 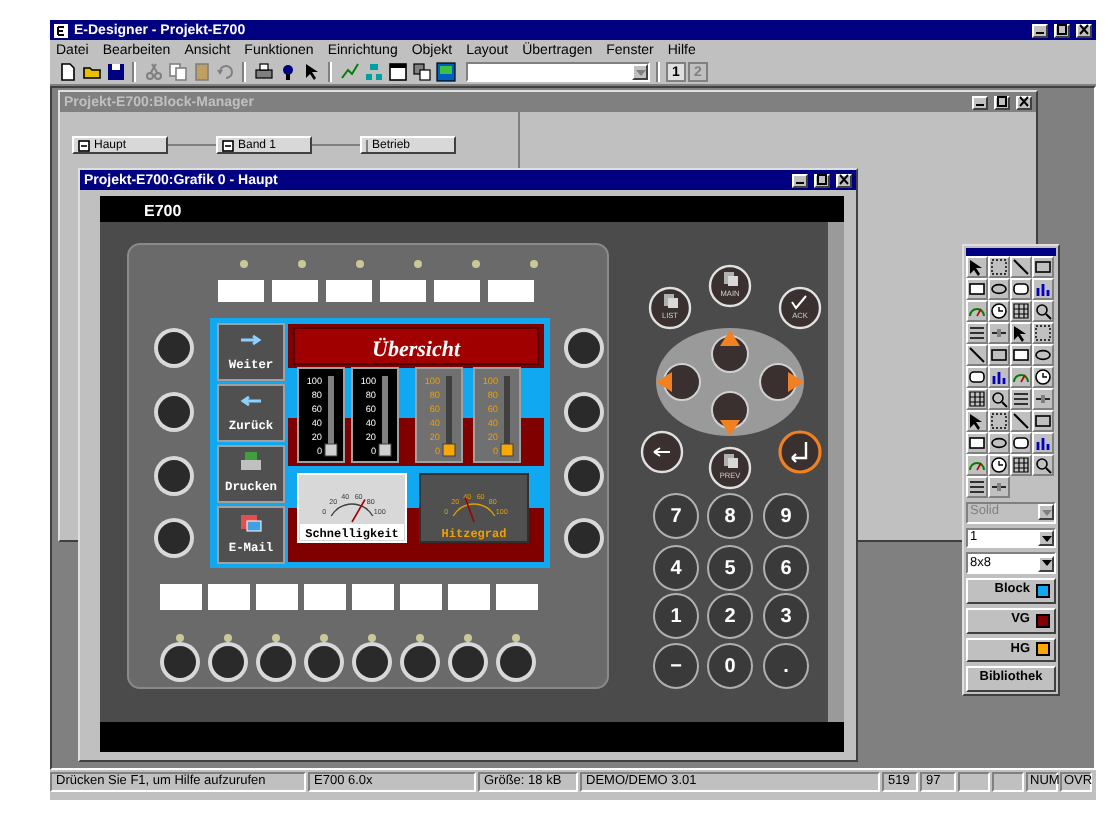 What do you see at coordinates (676, 516) in the screenshot?
I see `keypad-key: 7` at bounding box center [676, 516].